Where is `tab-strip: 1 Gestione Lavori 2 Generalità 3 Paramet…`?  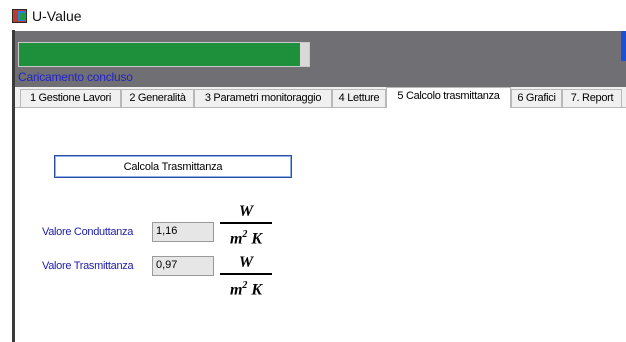 tab-strip: 1 Gestione Lavori 2 Generalità 3 Paramet… is located at coordinates (320, 97).